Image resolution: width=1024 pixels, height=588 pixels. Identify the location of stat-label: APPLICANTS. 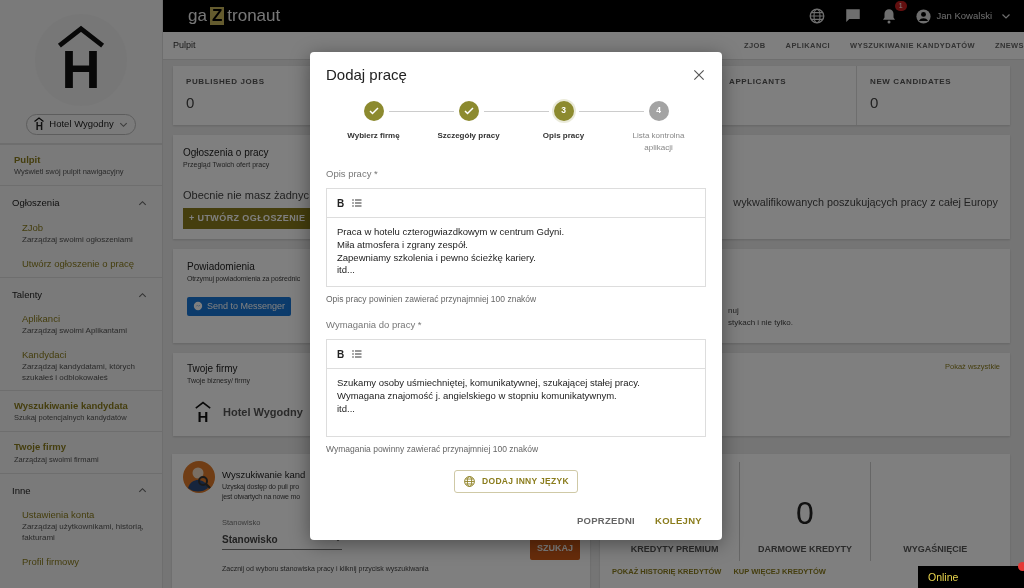
(758, 82).